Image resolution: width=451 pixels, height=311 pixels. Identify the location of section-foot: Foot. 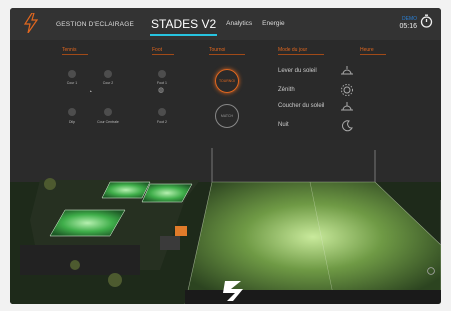
(163, 51).